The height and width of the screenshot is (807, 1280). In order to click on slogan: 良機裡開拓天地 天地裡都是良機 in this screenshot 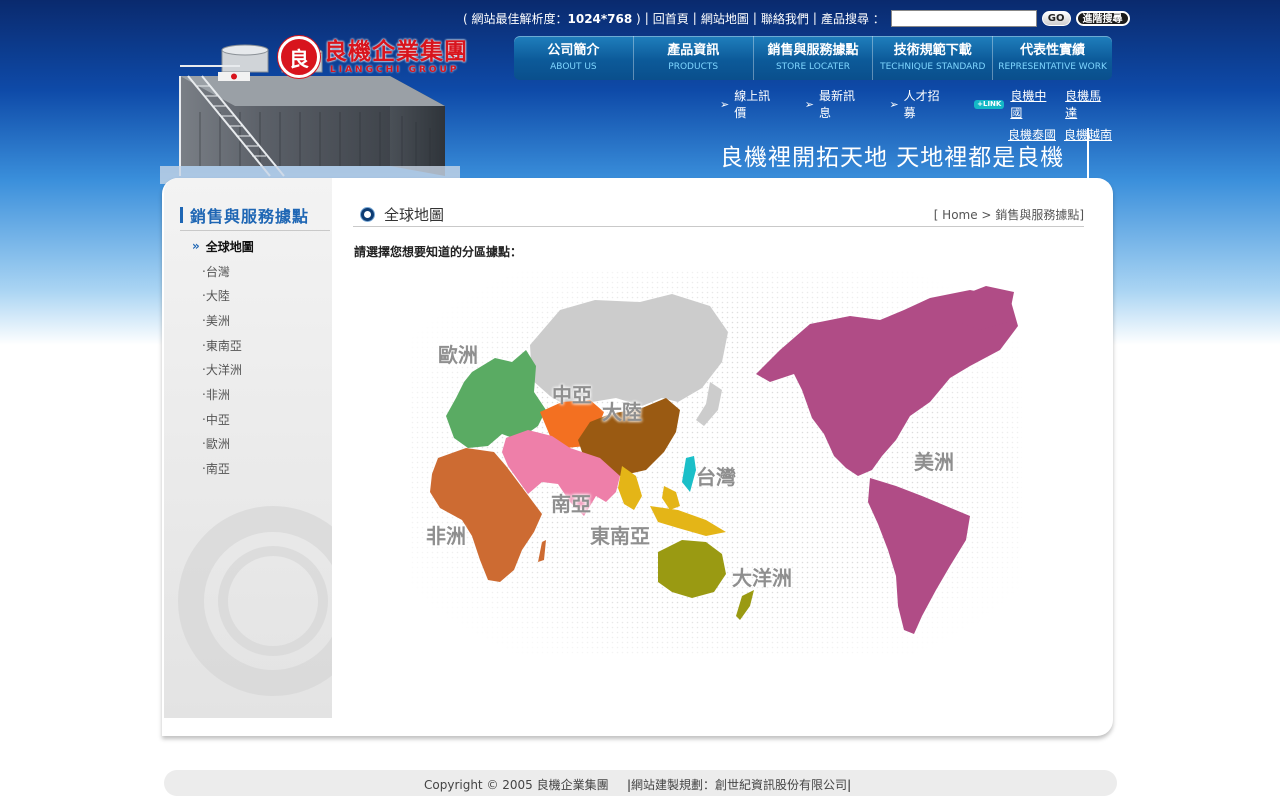, I will do `click(892, 158)`.